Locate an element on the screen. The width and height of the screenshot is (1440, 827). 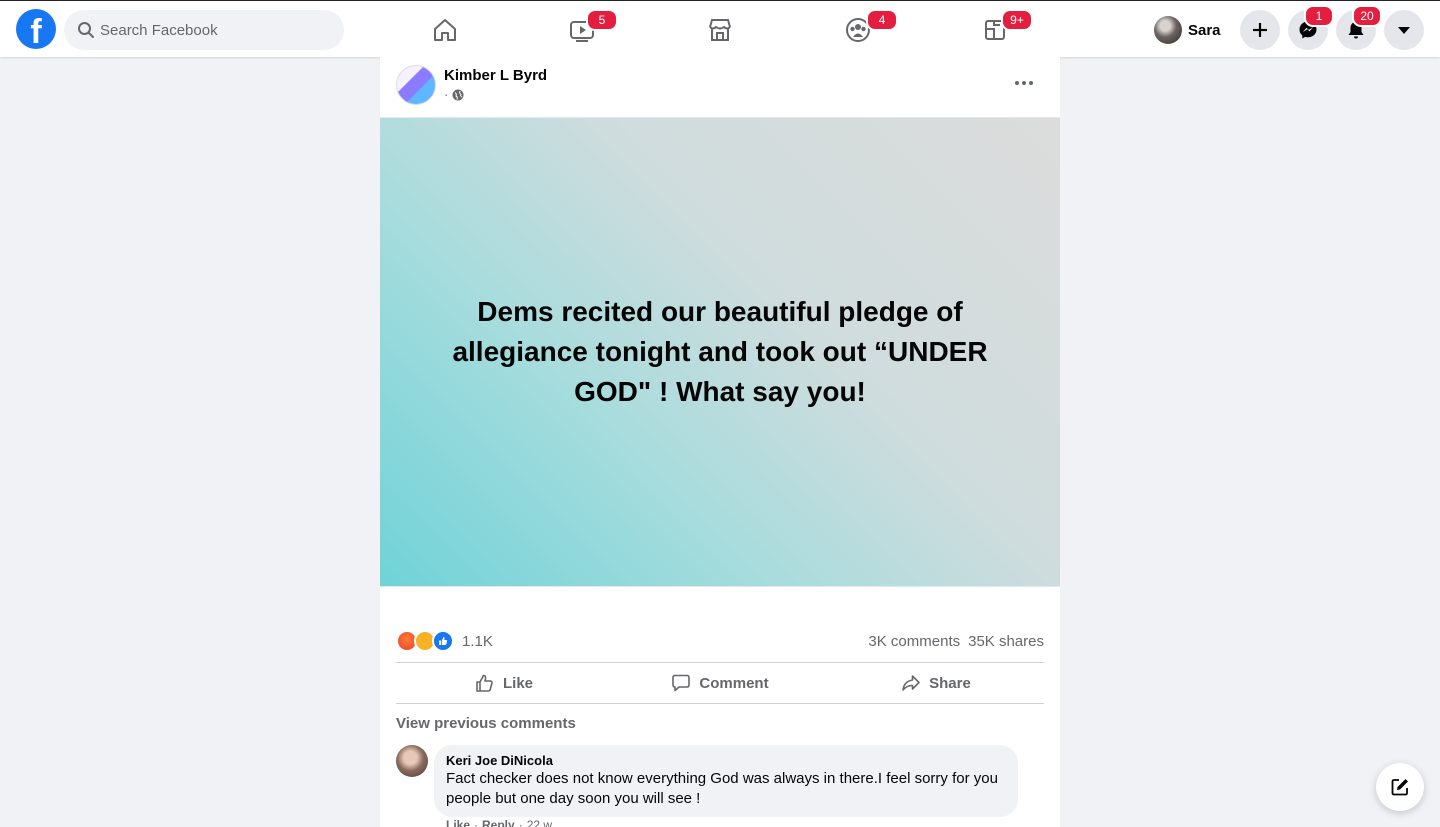
post-header: Kimber L Byrd · is located at coordinates (720, 87).